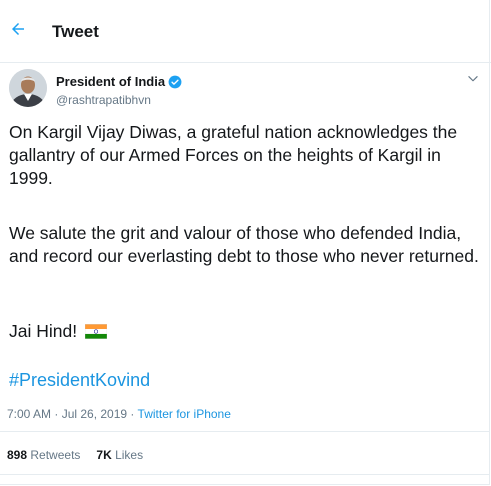 The height and width of the screenshot is (486, 491). What do you see at coordinates (244, 331) in the screenshot?
I see `tweet-paragraph-3-row: Jai Hind!` at bounding box center [244, 331].